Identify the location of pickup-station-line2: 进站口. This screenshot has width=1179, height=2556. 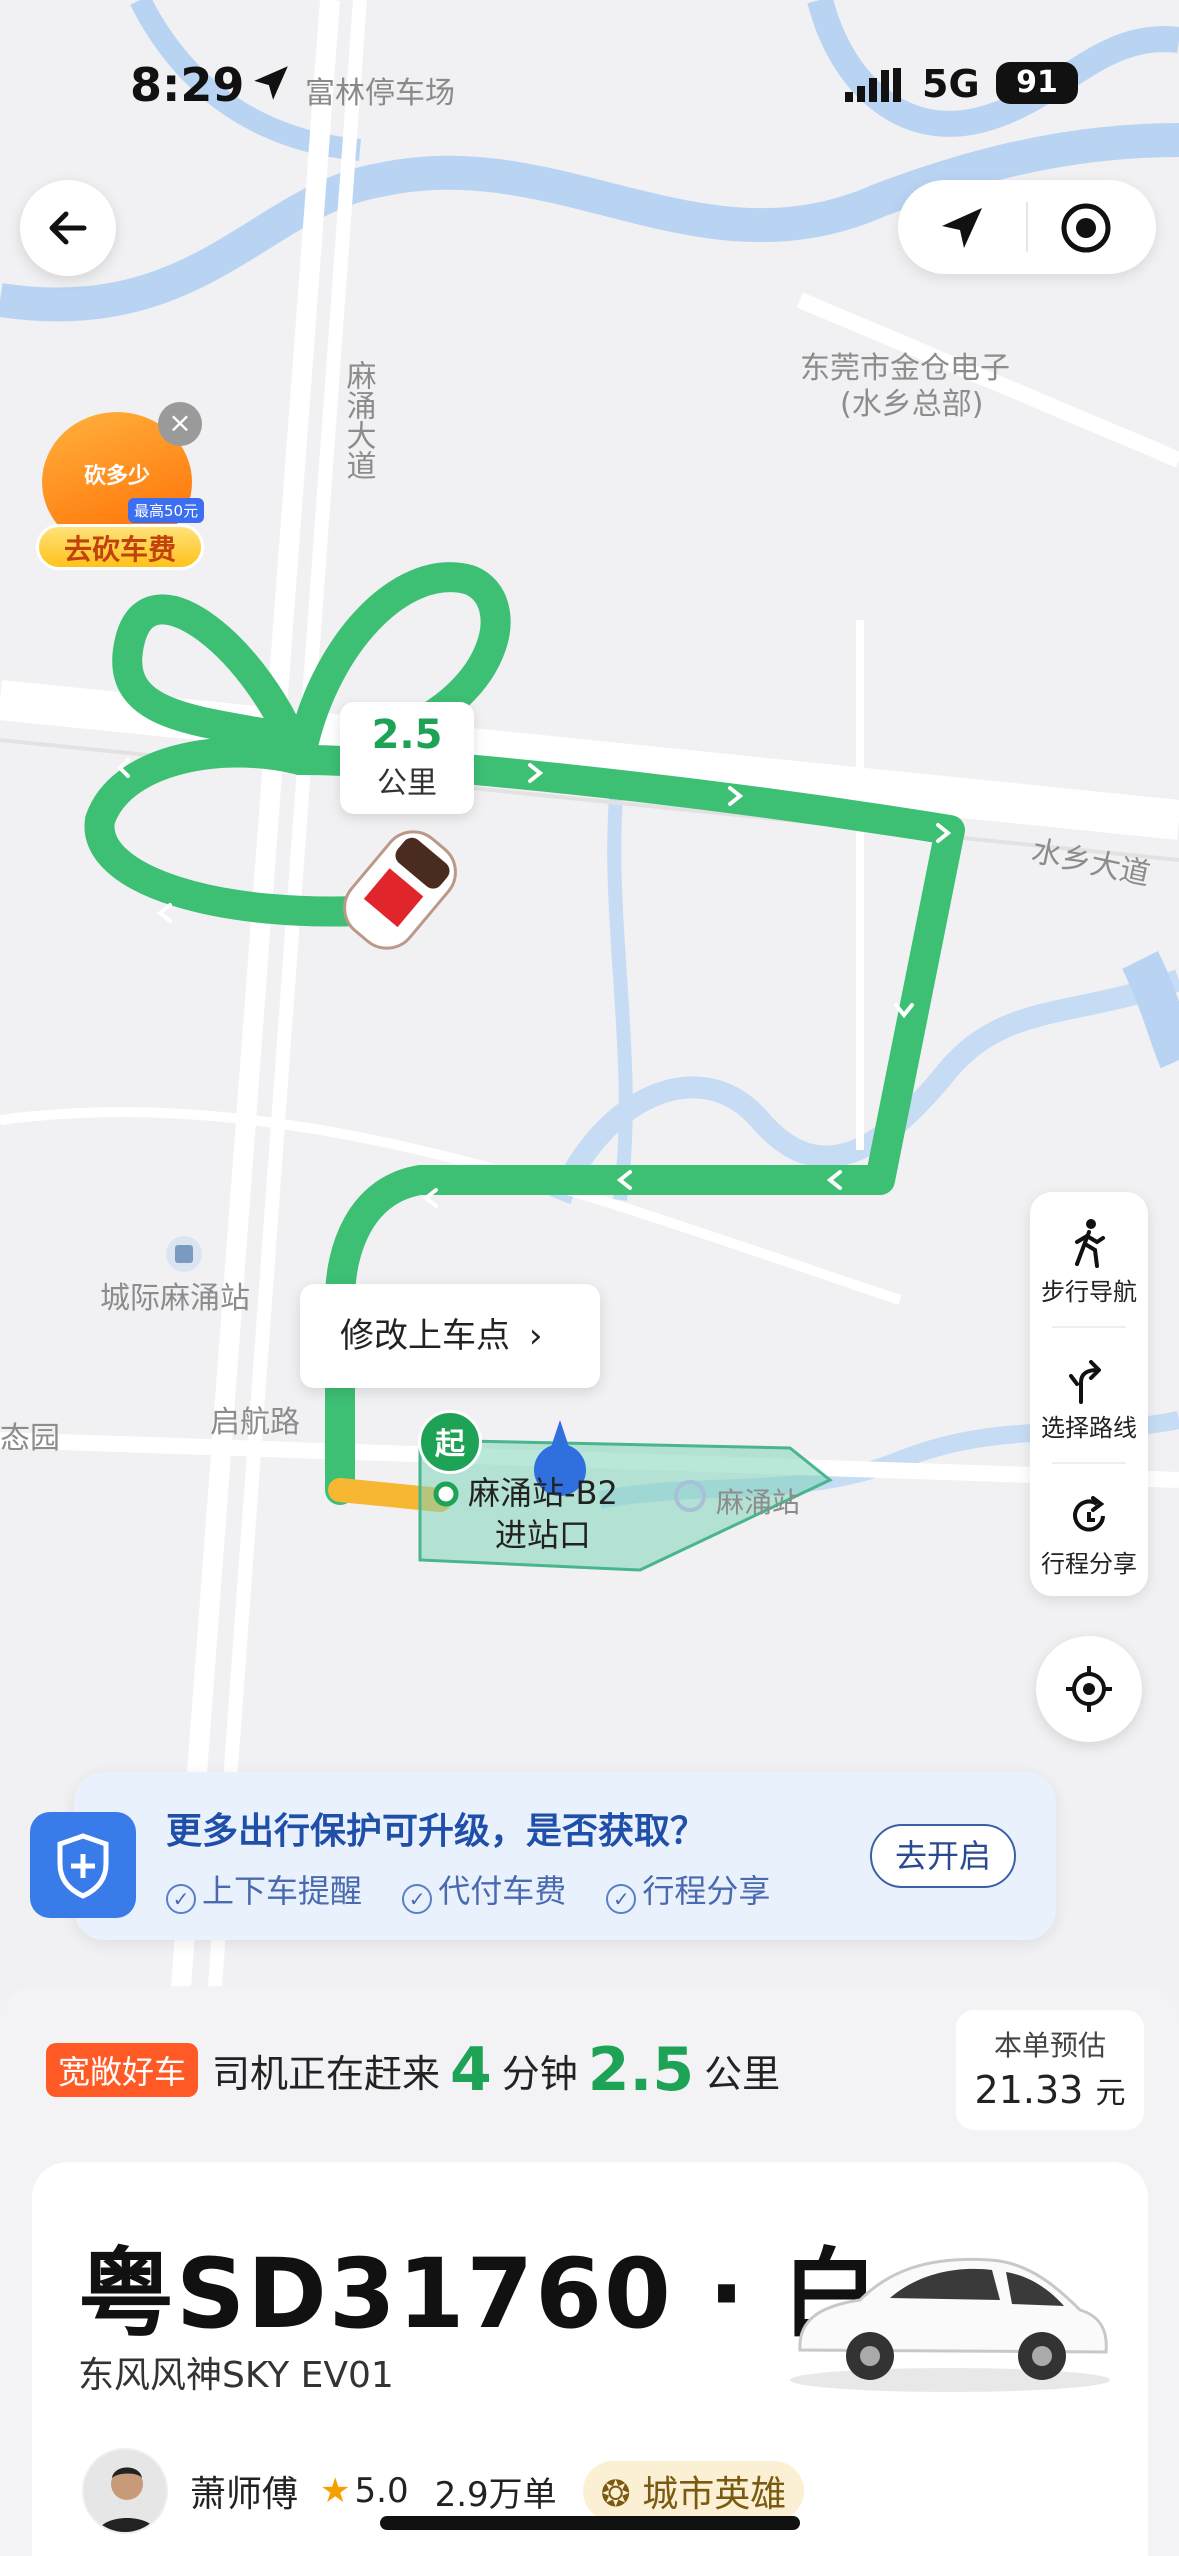
(542, 1535).